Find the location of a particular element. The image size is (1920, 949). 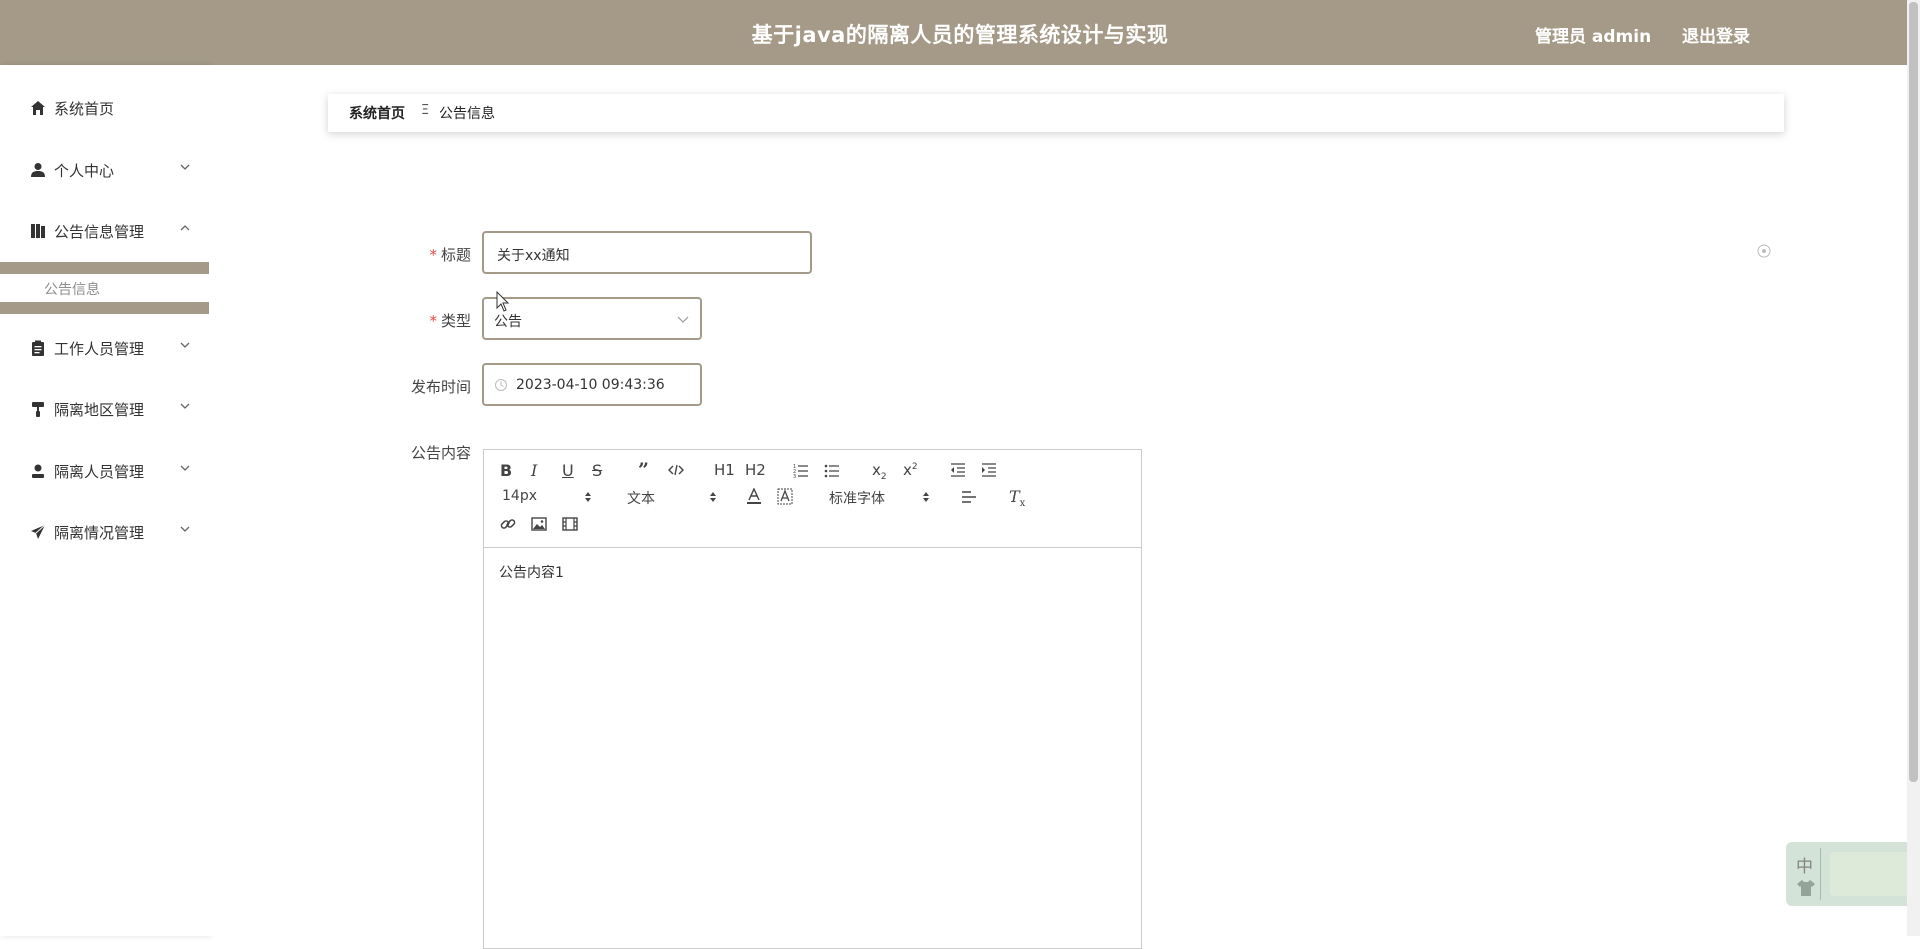

subscript-button: x2 is located at coordinates (879, 471).